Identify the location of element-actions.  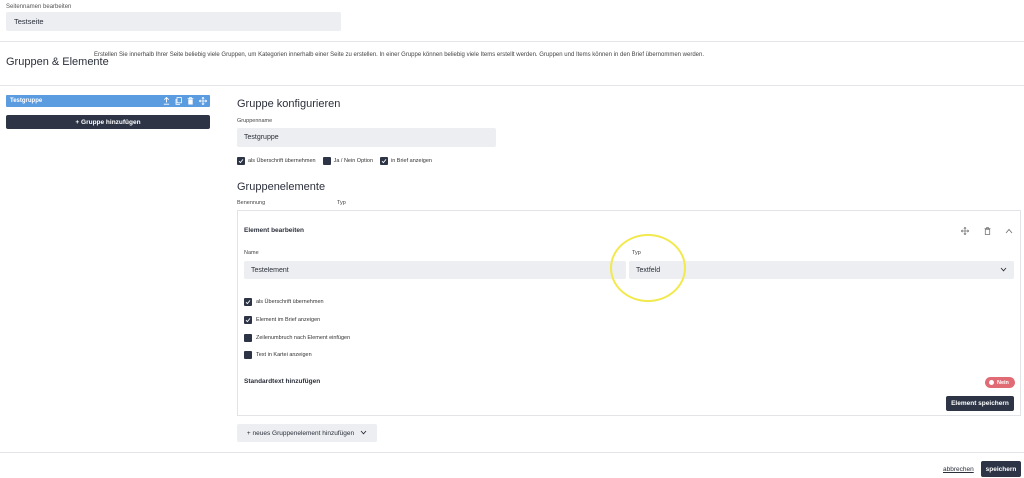
(987, 231).